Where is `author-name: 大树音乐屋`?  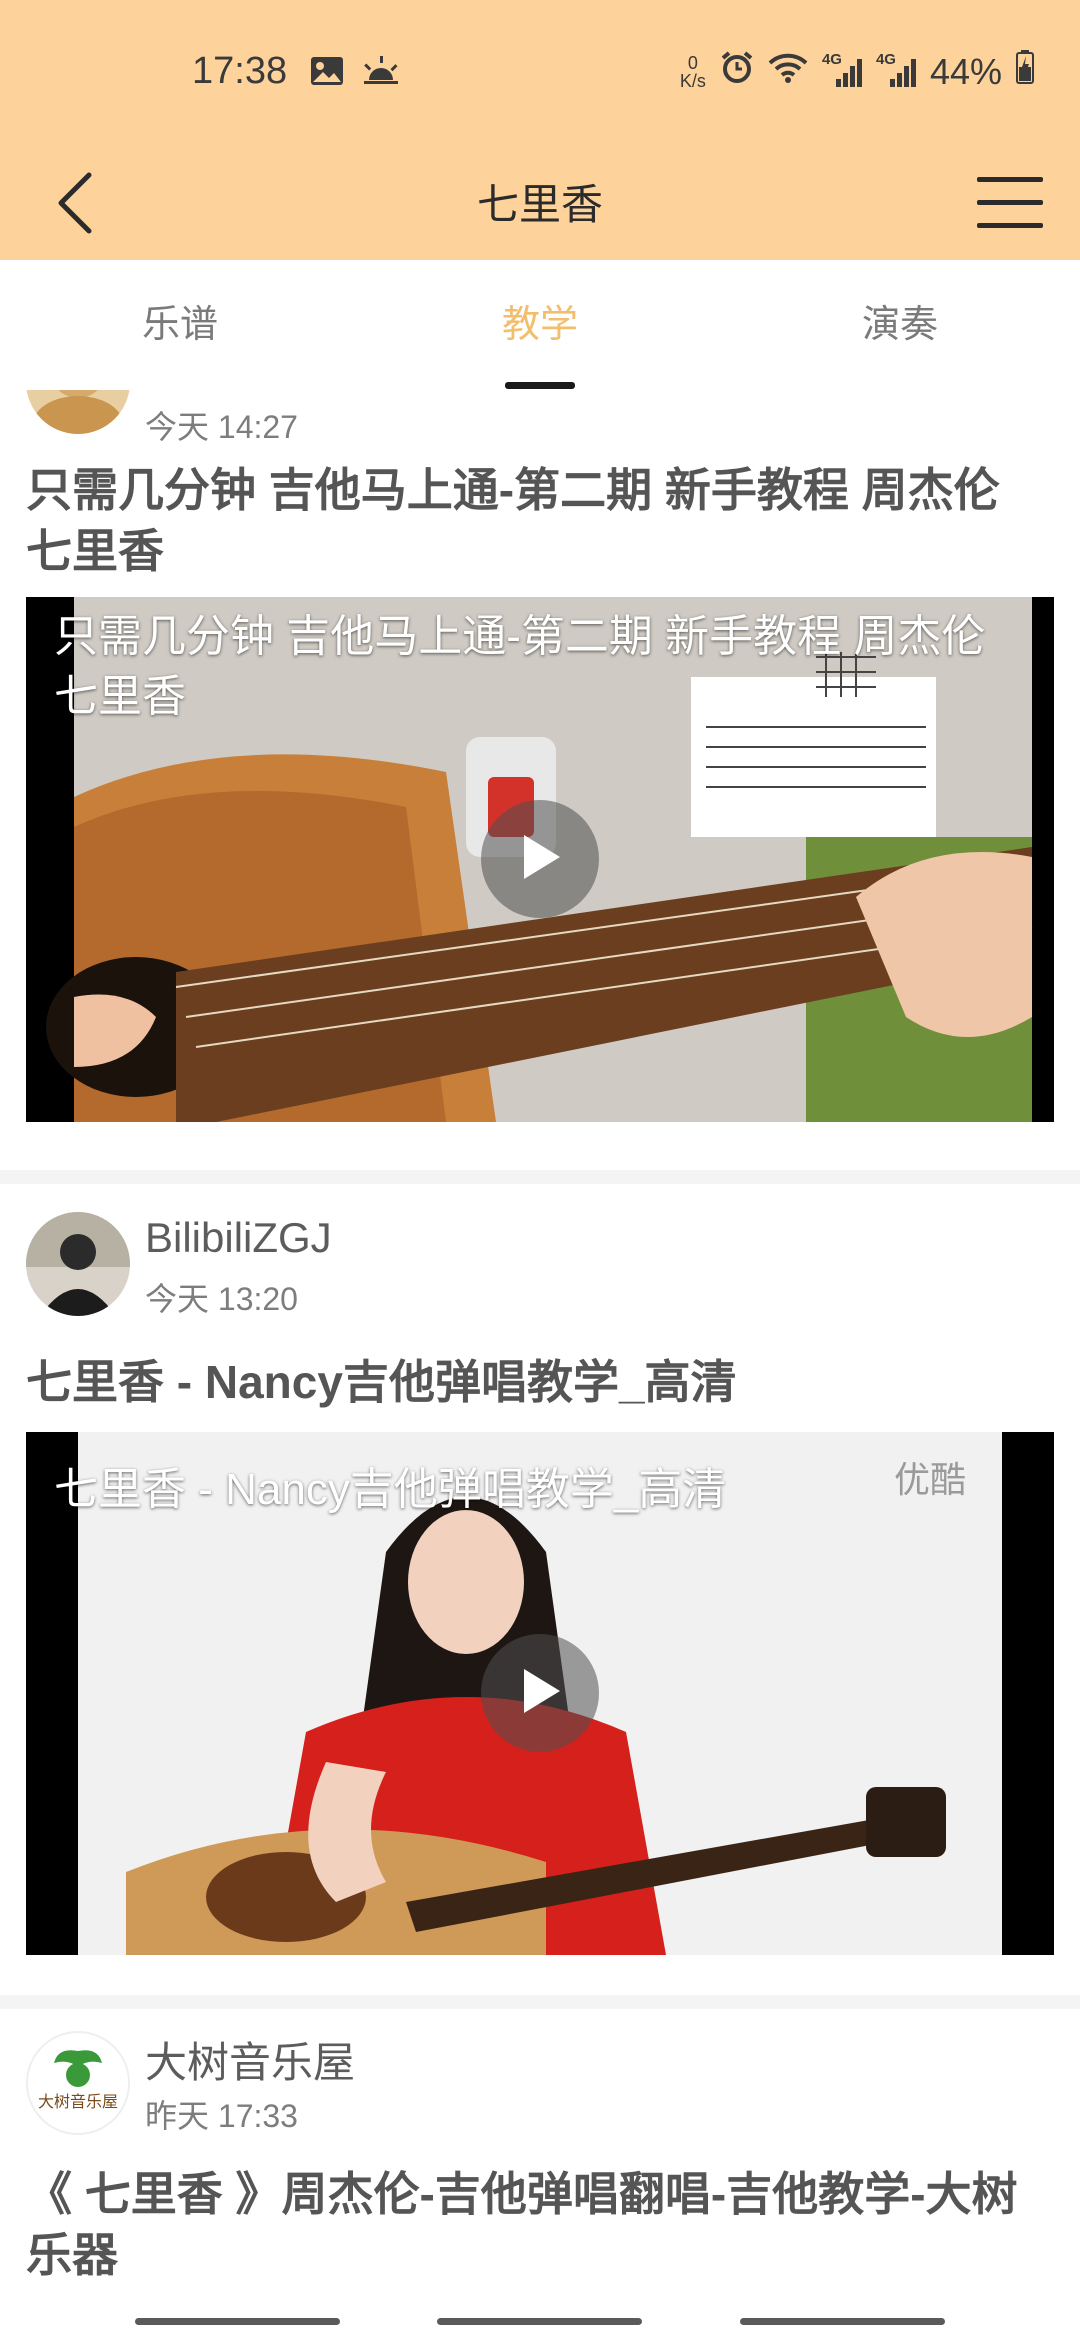 author-name: 大树音乐屋 is located at coordinates (250, 2059).